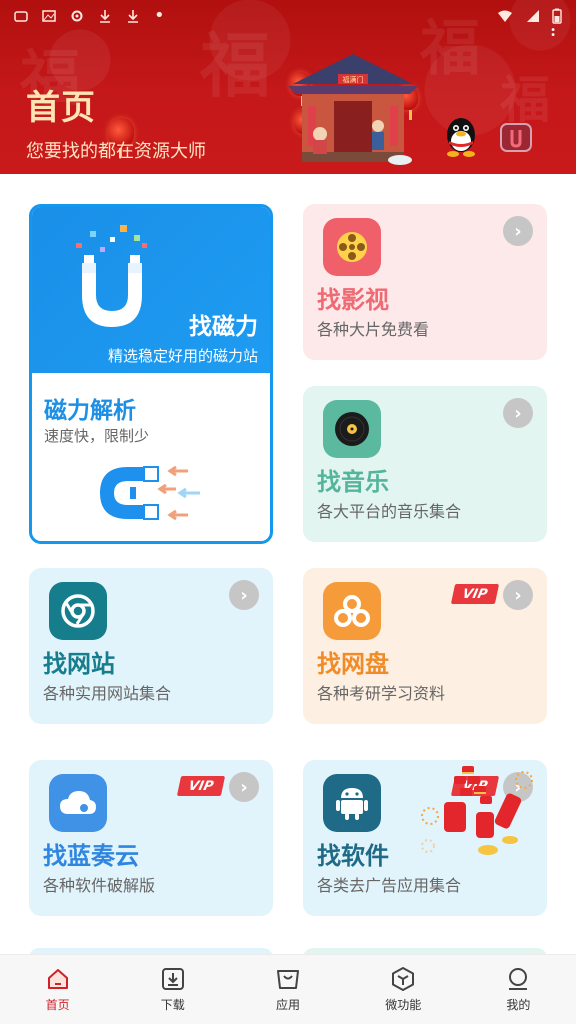 The height and width of the screenshot is (1024, 576). What do you see at coordinates (223, 327) in the screenshot?
I see `magnet-card-title: 找磁力` at bounding box center [223, 327].